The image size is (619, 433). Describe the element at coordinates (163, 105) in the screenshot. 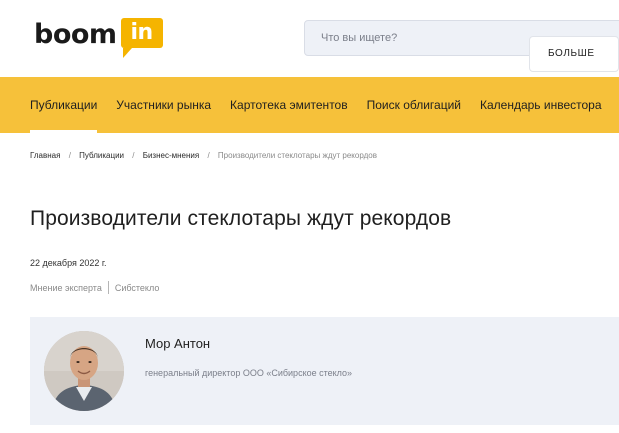

I see `nav-item-market-participants: Участники рынка` at that location.